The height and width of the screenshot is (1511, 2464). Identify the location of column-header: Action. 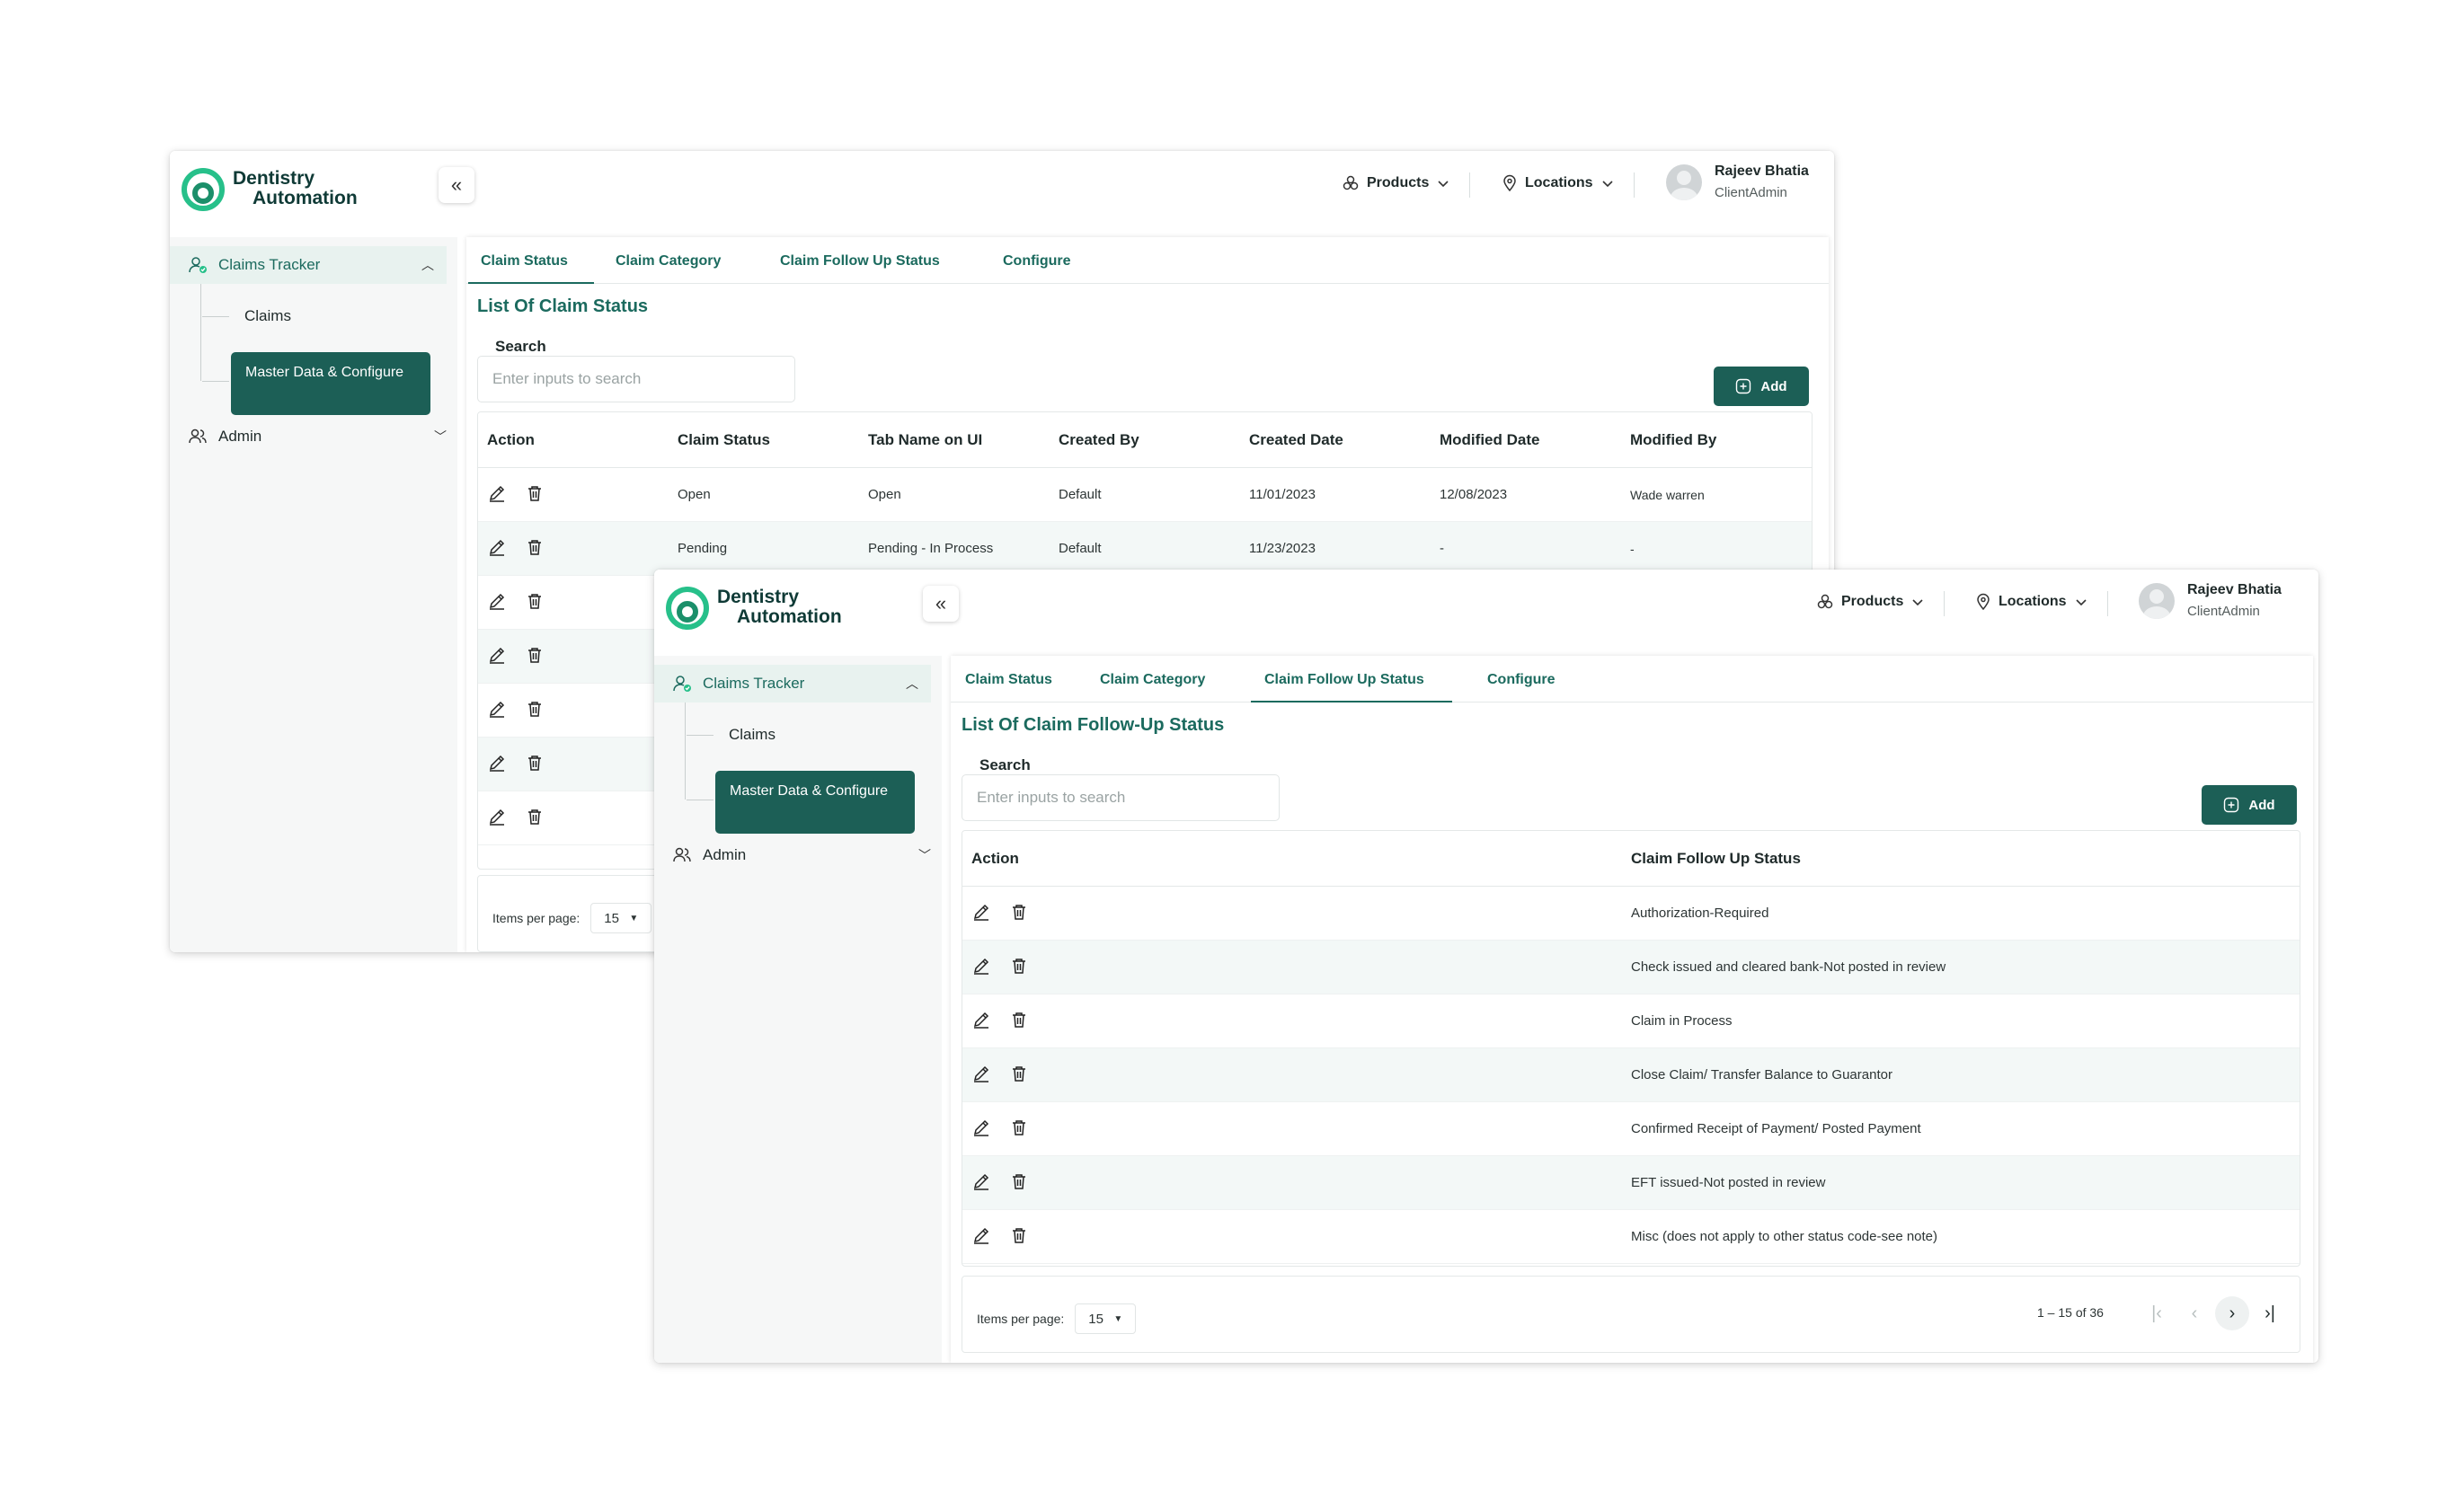
(995, 858).